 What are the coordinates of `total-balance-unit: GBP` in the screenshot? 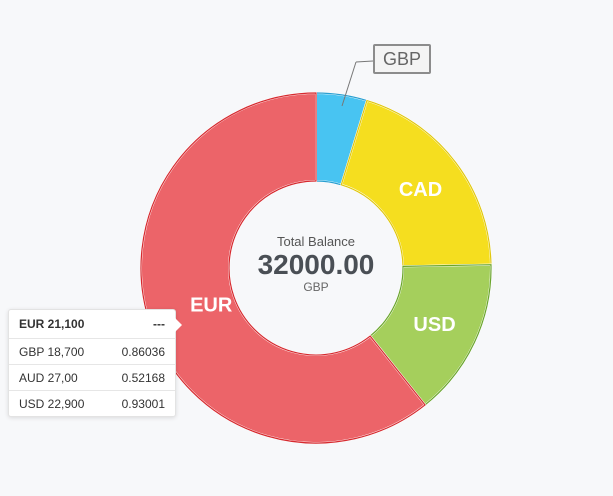 It's located at (316, 287).